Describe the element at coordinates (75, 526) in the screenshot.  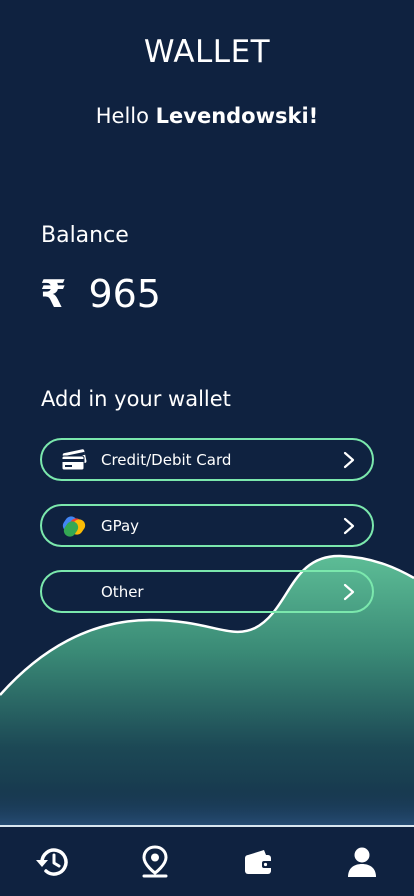
I see `gpay-icon` at that location.